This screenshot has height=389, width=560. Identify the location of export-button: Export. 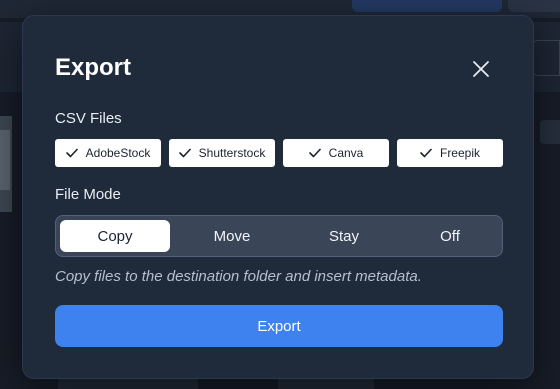
(279, 326).